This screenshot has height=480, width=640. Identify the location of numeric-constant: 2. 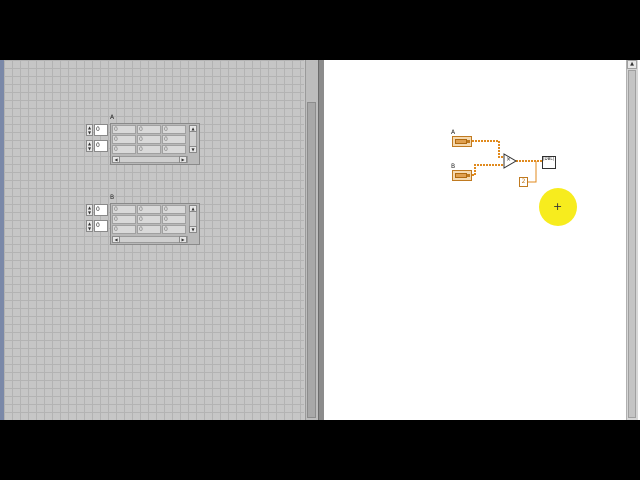
(523, 182).